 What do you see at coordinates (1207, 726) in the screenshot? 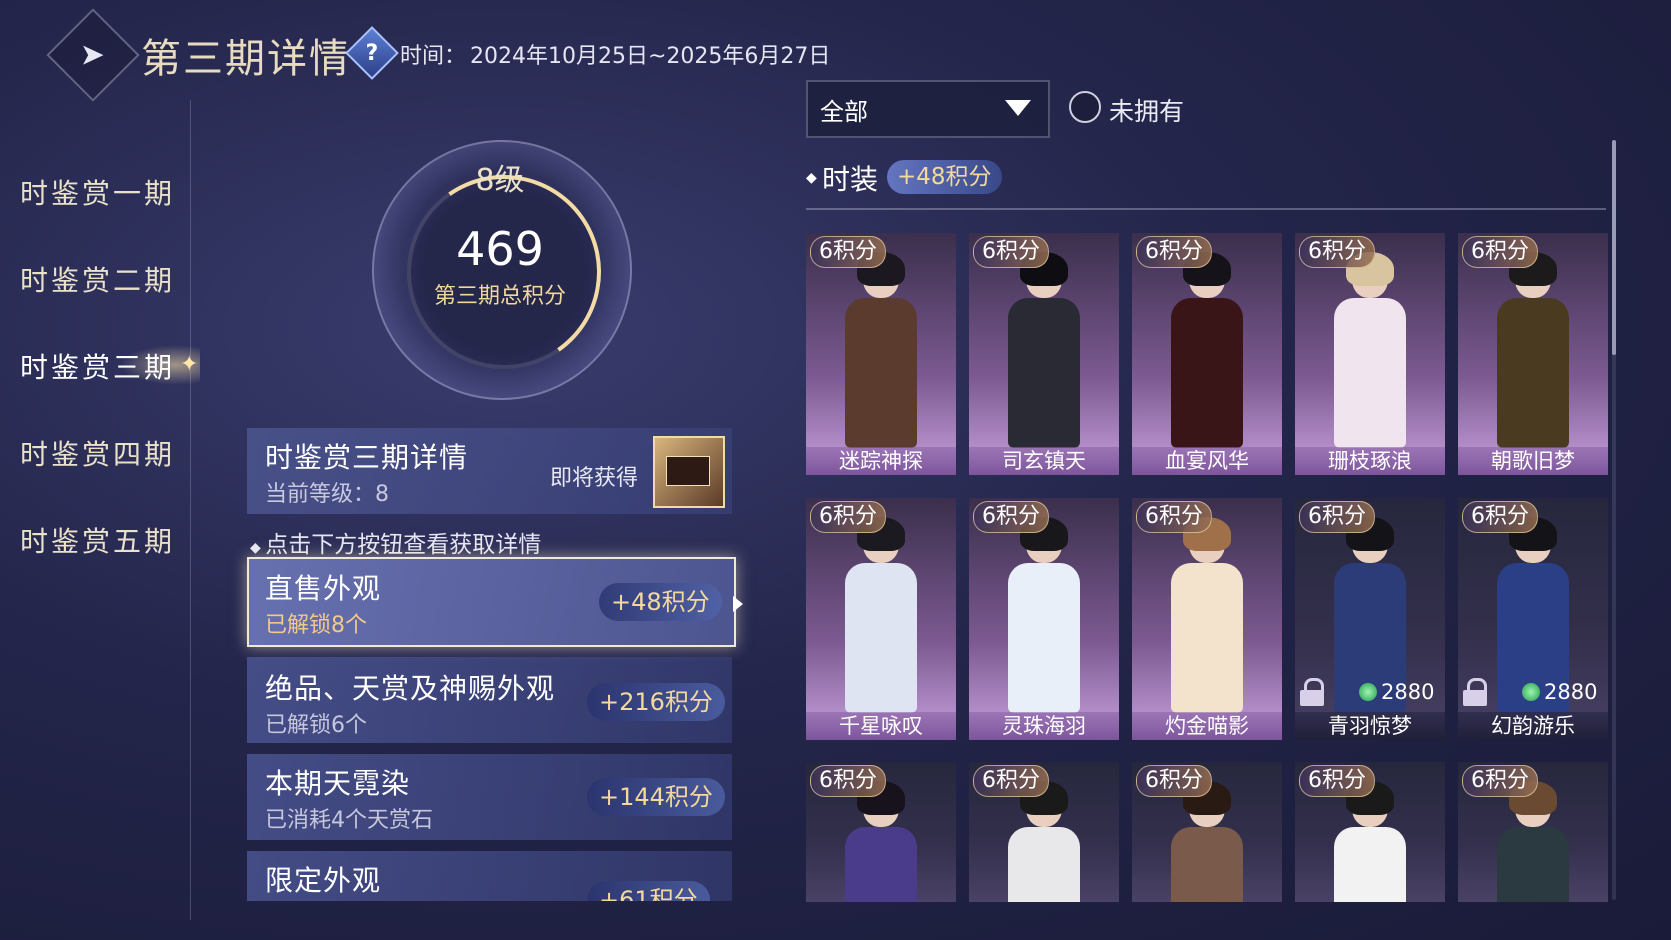
I see `outfit-name: 灼金喵影` at bounding box center [1207, 726].